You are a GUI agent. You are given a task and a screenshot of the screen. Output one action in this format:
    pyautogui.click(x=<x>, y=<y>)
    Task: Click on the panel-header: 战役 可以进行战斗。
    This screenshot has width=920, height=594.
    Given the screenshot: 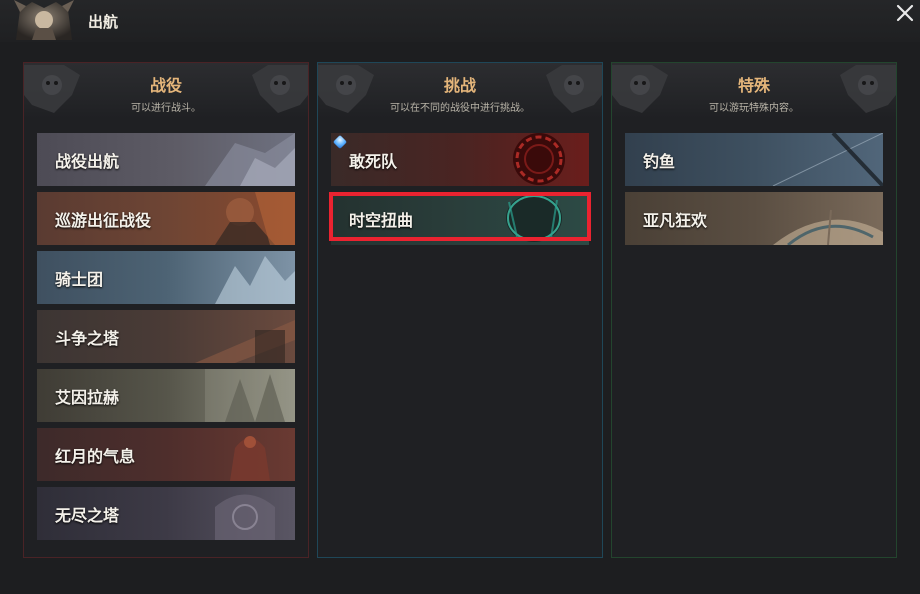 What is the action you would take?
    pyautogui.click(x=166, y=90)
    